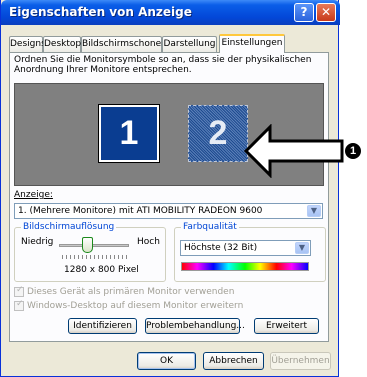 This screenshot has width=367, height=377. I want to click on color-quality-select: Höchste (32 Bit) ▼, so click(245, 248).